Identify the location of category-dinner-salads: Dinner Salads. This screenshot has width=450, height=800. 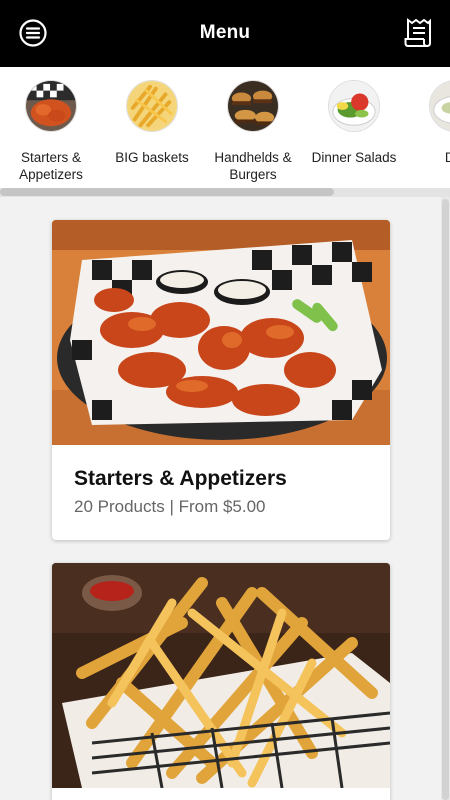
(354, 123).